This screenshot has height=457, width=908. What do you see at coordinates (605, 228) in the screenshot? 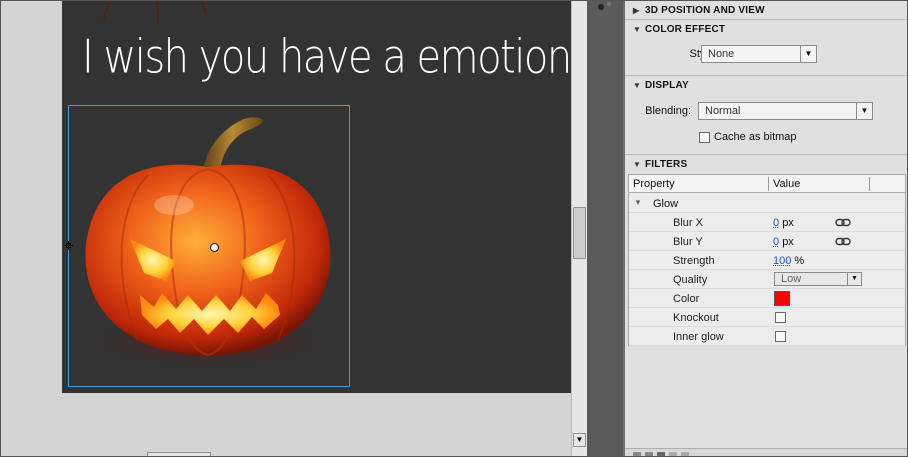
I see `panel-dock-strip` at bounding box center [605, 228].